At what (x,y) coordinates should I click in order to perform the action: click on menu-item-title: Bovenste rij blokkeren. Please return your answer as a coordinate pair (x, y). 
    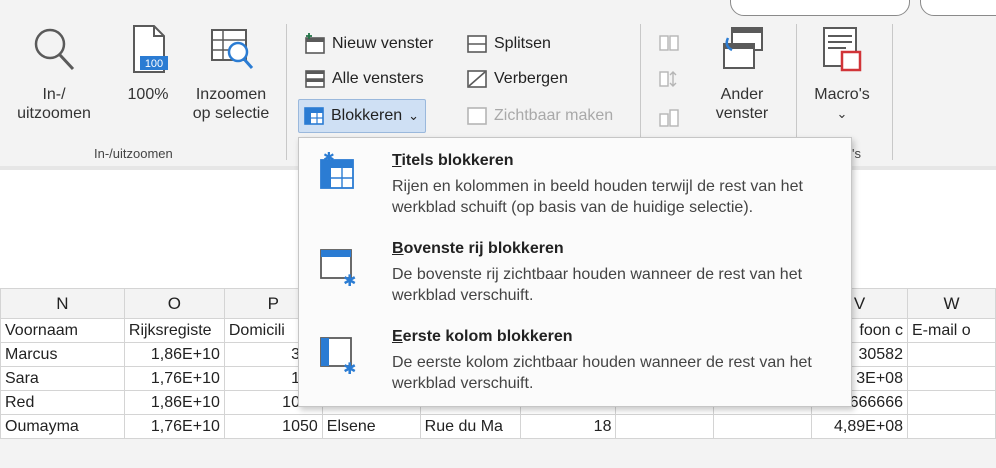
    Looking at the image, I should click on (478, 249).